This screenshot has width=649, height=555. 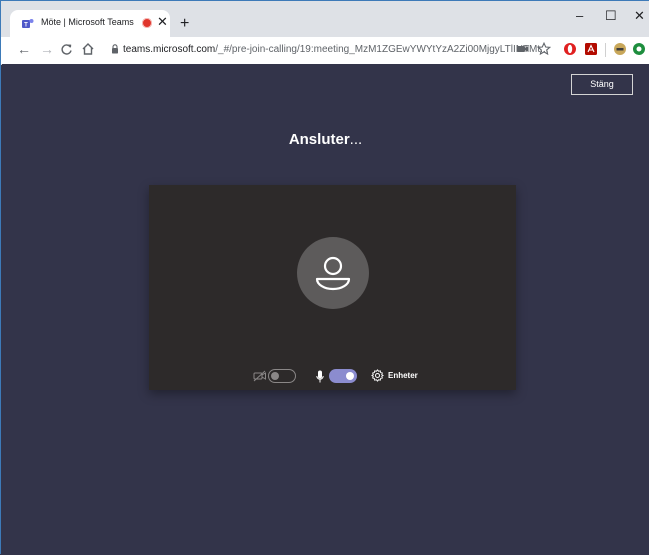 I want to click on tab-strip: T Möte | Microsoft Teams ✕ + – ☐ ✕, so click(x=325, y=19).